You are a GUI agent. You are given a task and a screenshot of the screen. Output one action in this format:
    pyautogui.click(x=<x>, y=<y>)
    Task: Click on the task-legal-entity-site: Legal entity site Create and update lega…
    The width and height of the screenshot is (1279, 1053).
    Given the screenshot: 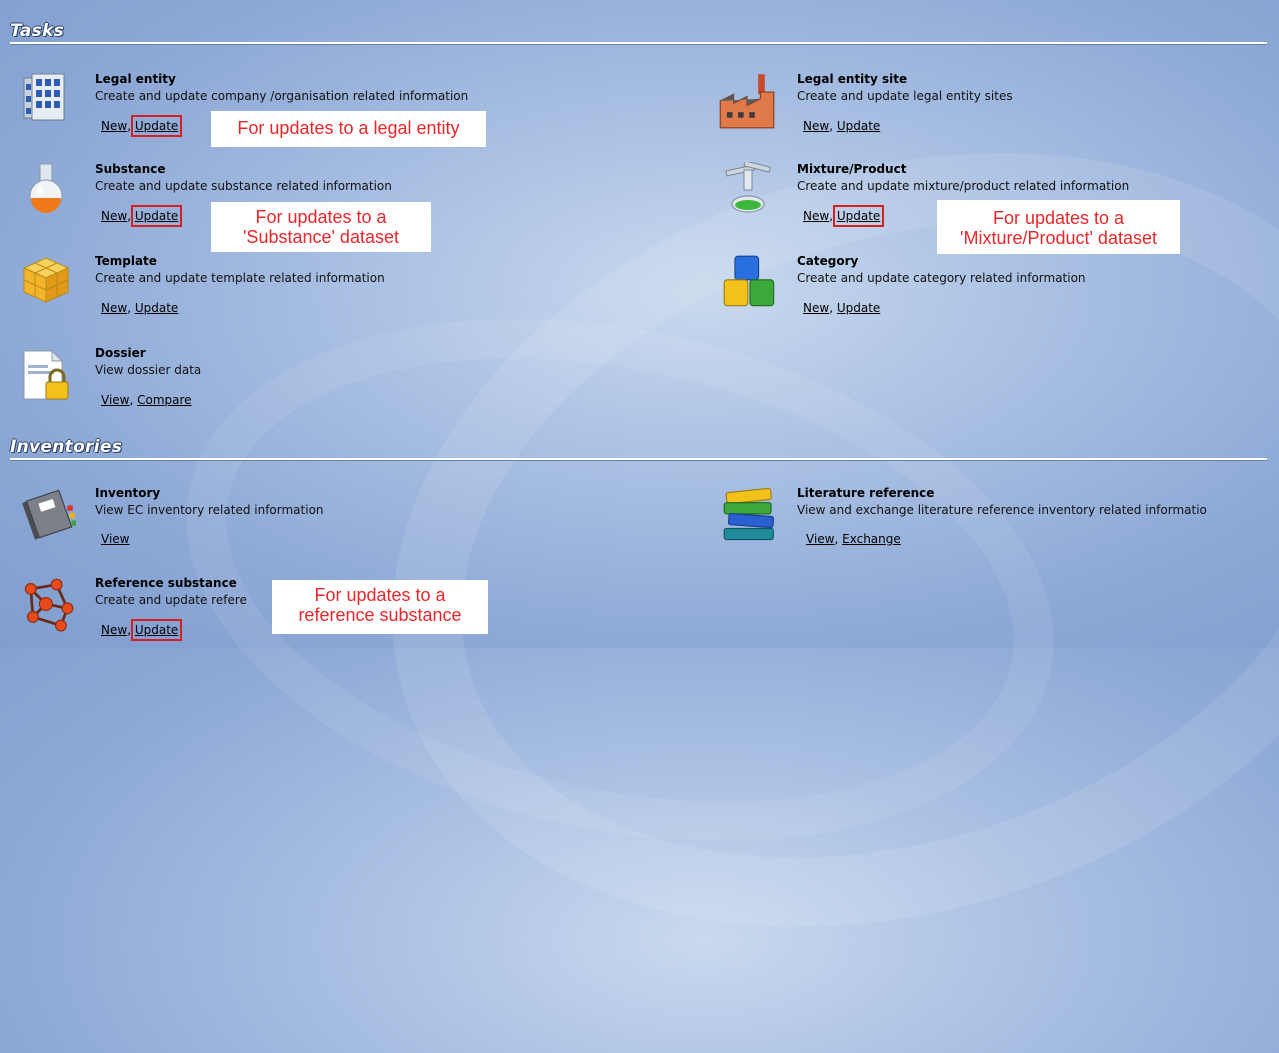 What is the action you would take?
    pyautogui.click(x=990, y=107)
    